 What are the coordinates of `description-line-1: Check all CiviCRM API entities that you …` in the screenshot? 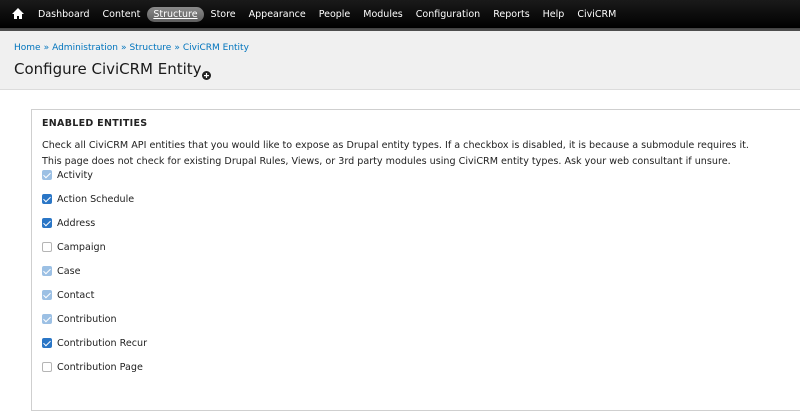 It's located at (395, 145).